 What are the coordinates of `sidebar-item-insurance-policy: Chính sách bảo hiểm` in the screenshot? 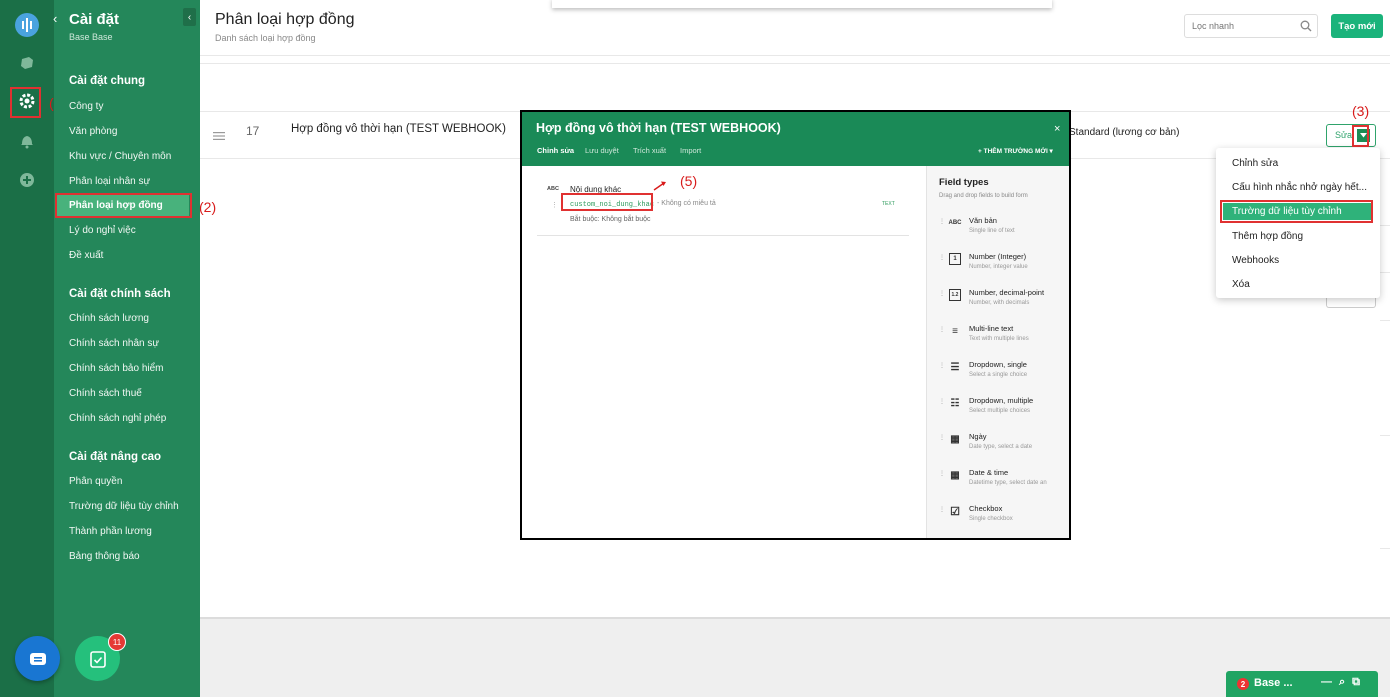 It's located at (116, 368).